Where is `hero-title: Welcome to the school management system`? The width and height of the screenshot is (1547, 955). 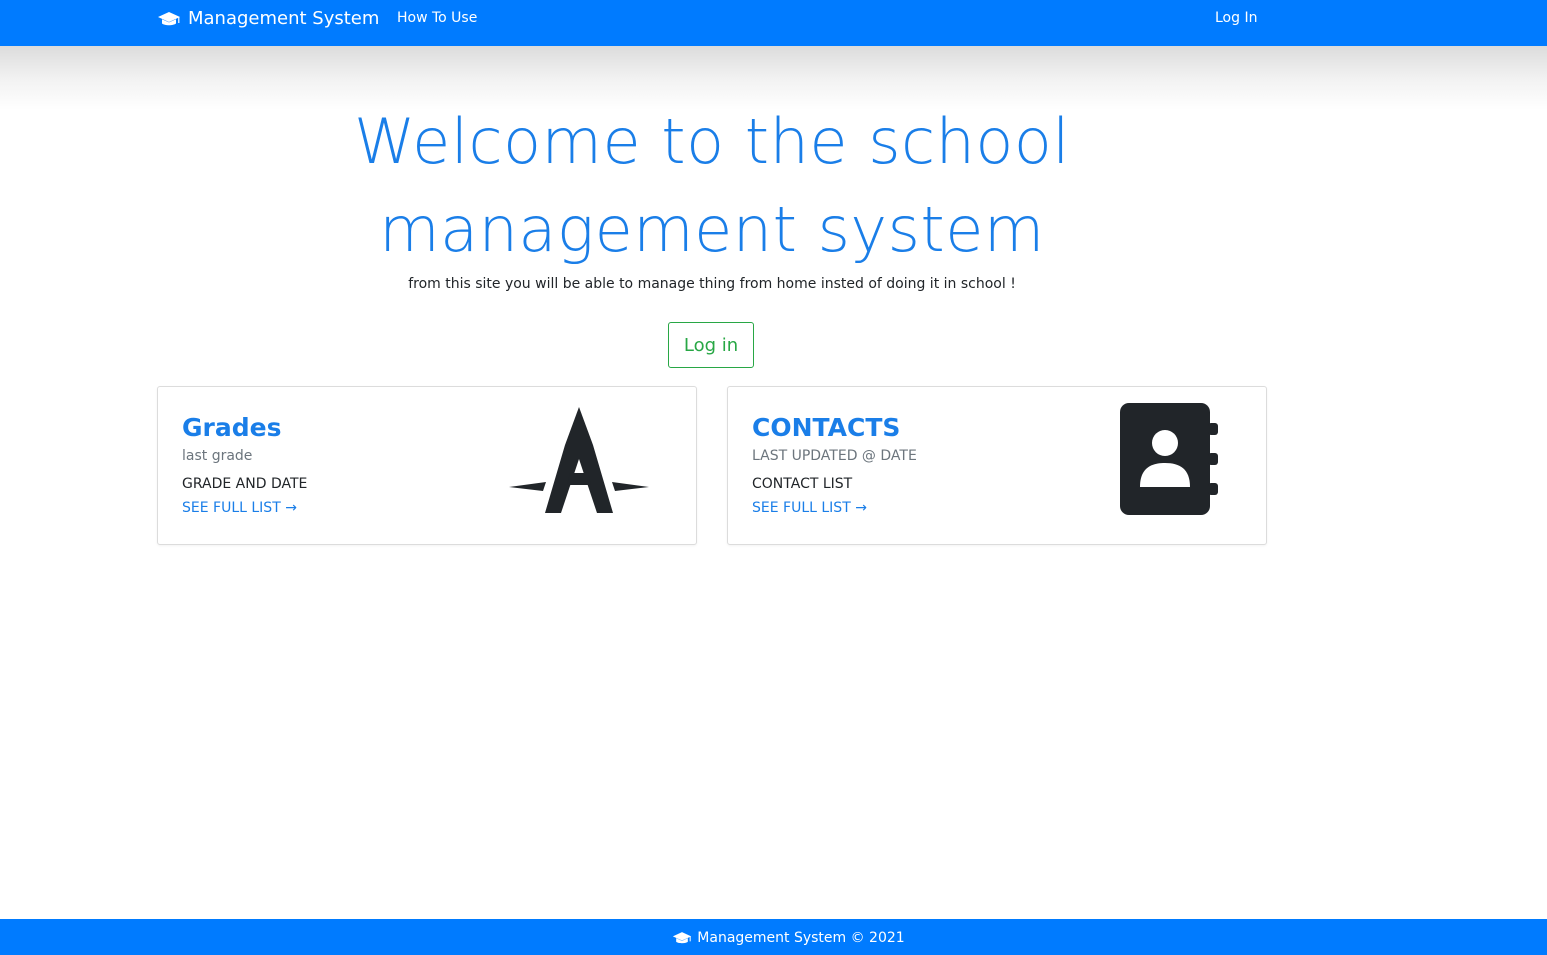 hero-title: Welcome to the school management system is located at coordinates (712, 185).